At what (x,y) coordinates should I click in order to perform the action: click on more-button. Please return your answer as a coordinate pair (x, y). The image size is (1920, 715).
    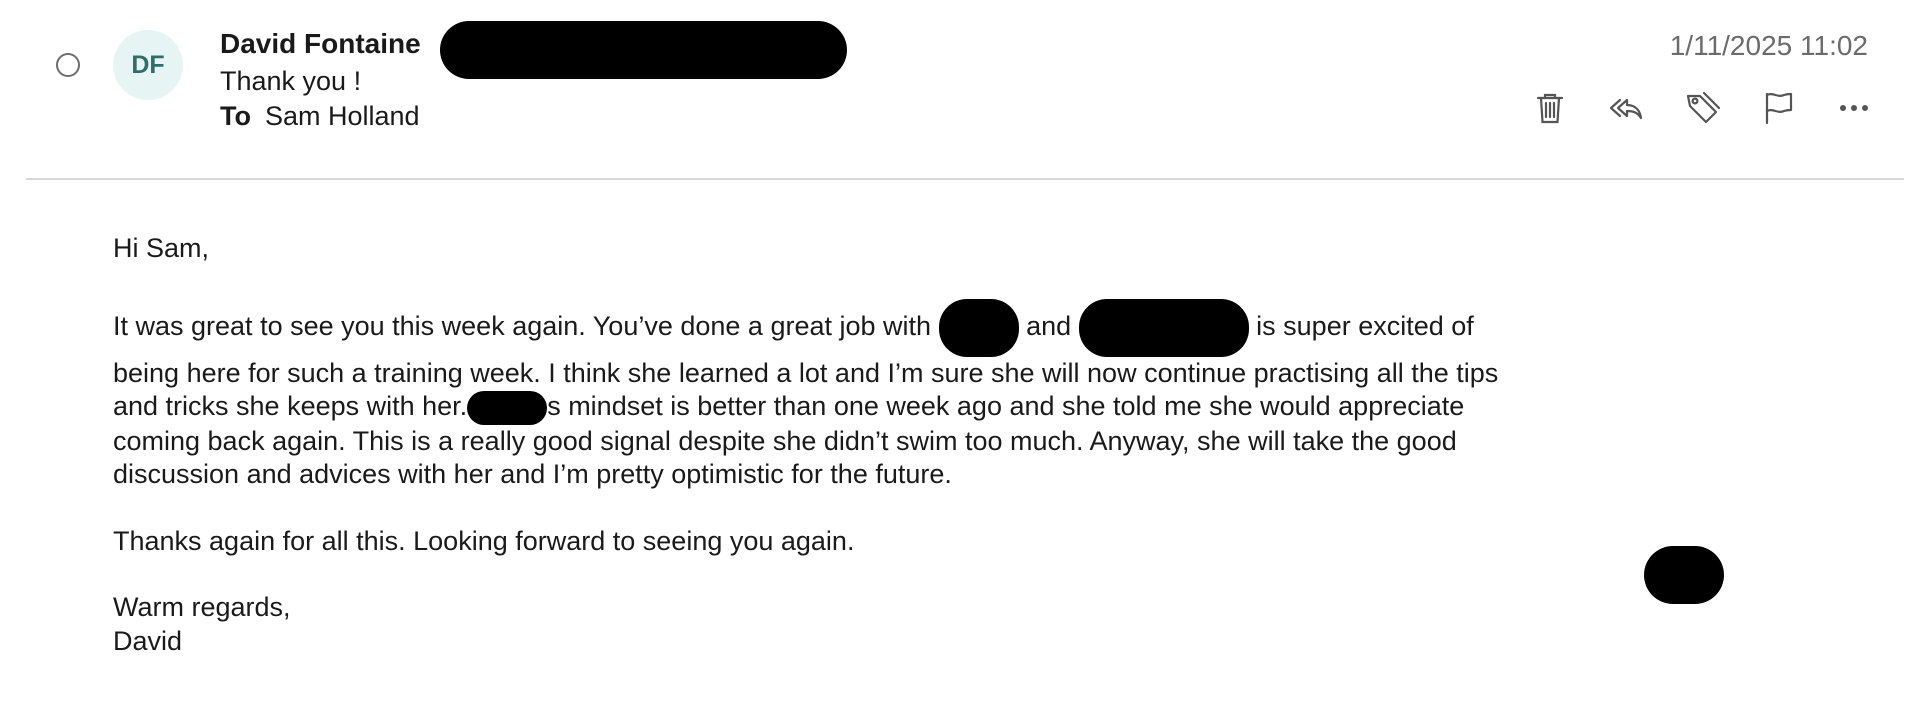
    Looking at the image, I should click on (1854, 108).